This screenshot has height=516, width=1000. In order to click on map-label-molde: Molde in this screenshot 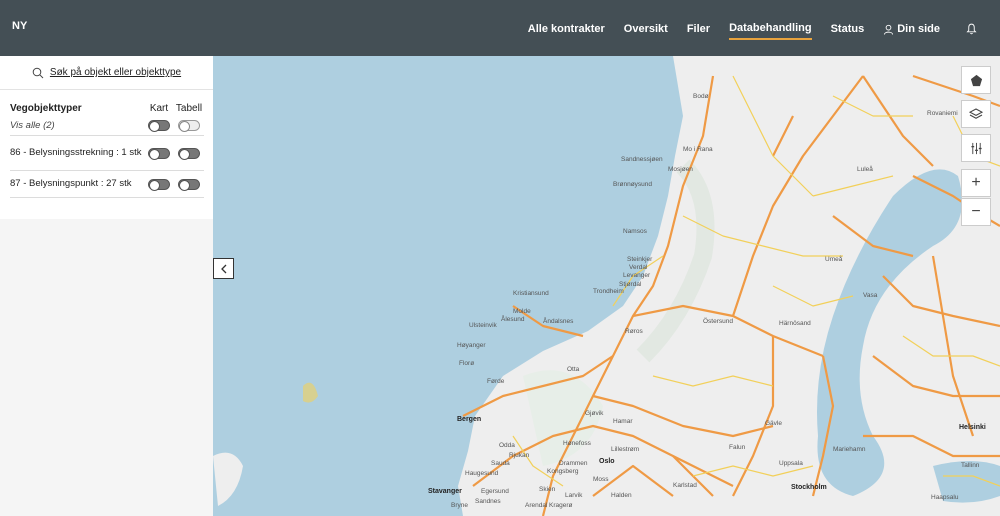, I will do `click(522, 311)`.